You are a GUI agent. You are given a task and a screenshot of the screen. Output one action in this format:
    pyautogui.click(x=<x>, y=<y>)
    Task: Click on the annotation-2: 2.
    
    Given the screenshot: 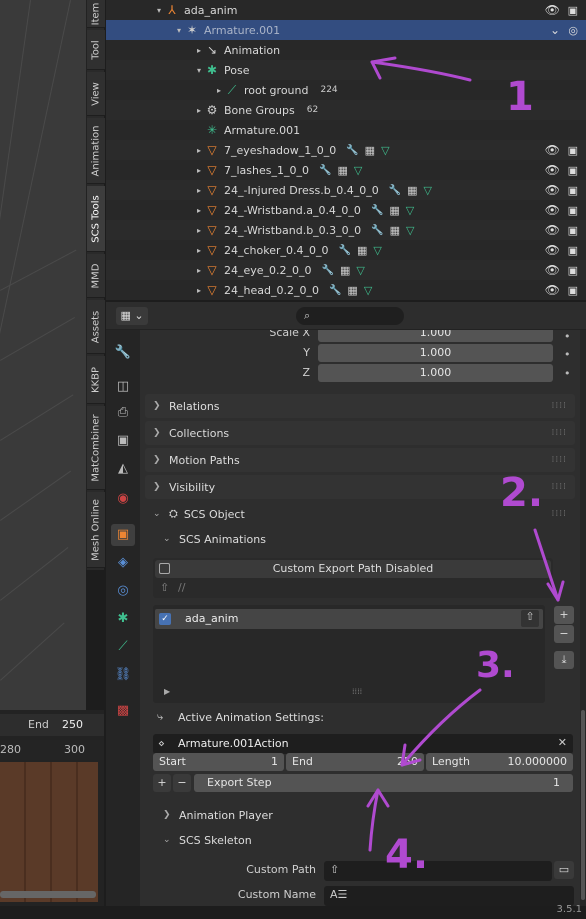 What is the action you would take?
    pyautogui.click(x=522, y=493)
    